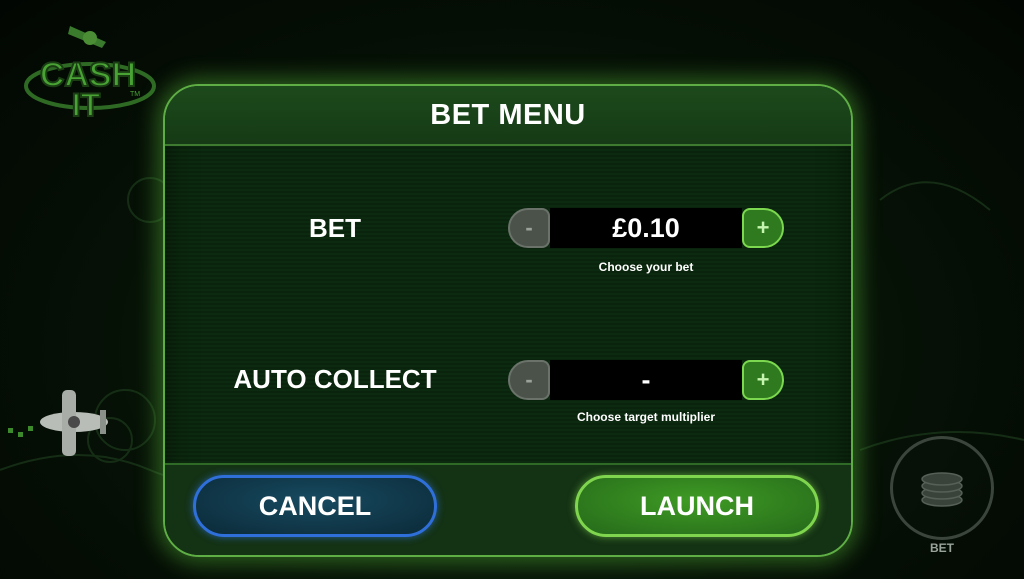 The height and width of the screenshot is (579, 1024). Describe the element at coordinates (335, 228) in the screenshot. I see `bet-label: BET` at that location.